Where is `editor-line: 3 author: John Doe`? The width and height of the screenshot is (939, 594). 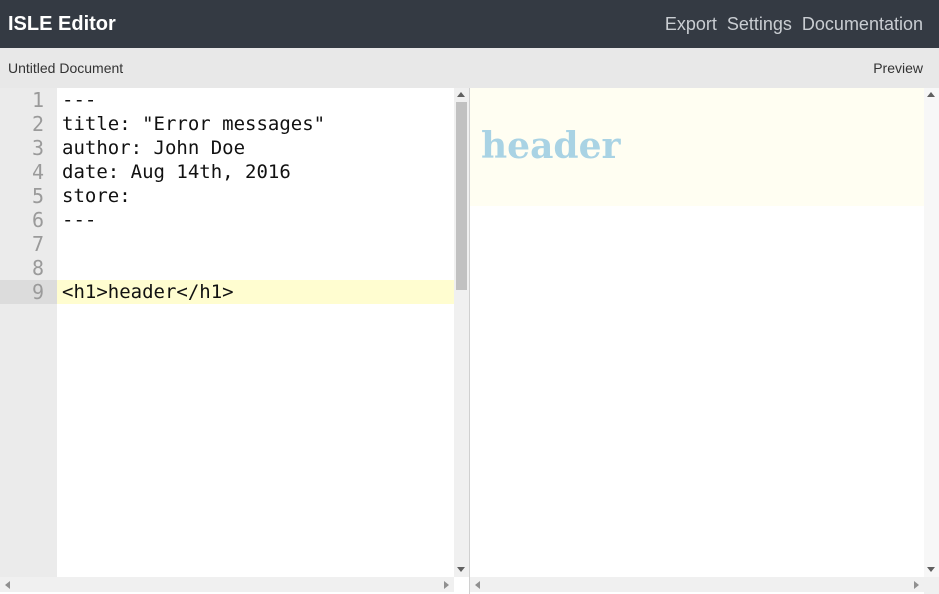 editor-line: 3 author: John Doe is located at coordinates (227, 148).